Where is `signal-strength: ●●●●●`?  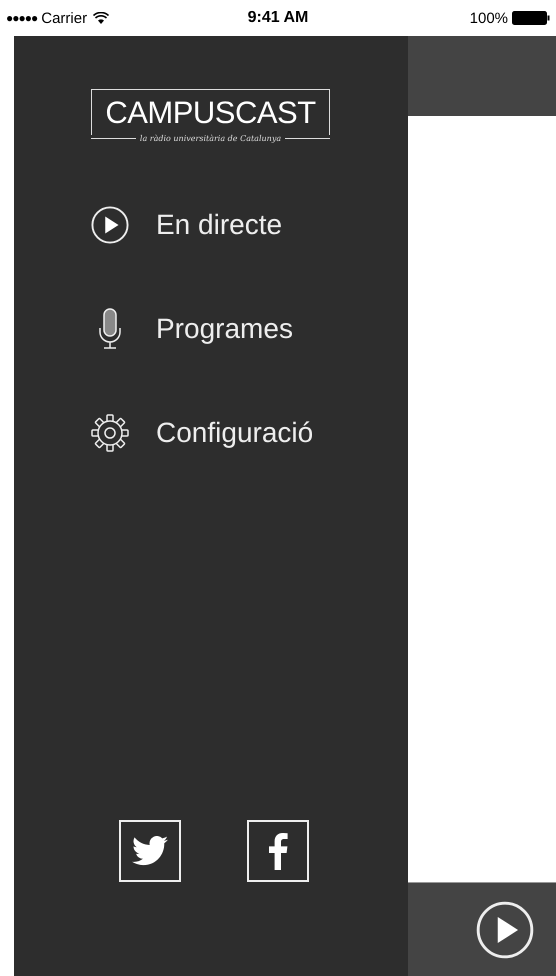 signal-strength: ●●●●● is located at coordinates (22, 18).